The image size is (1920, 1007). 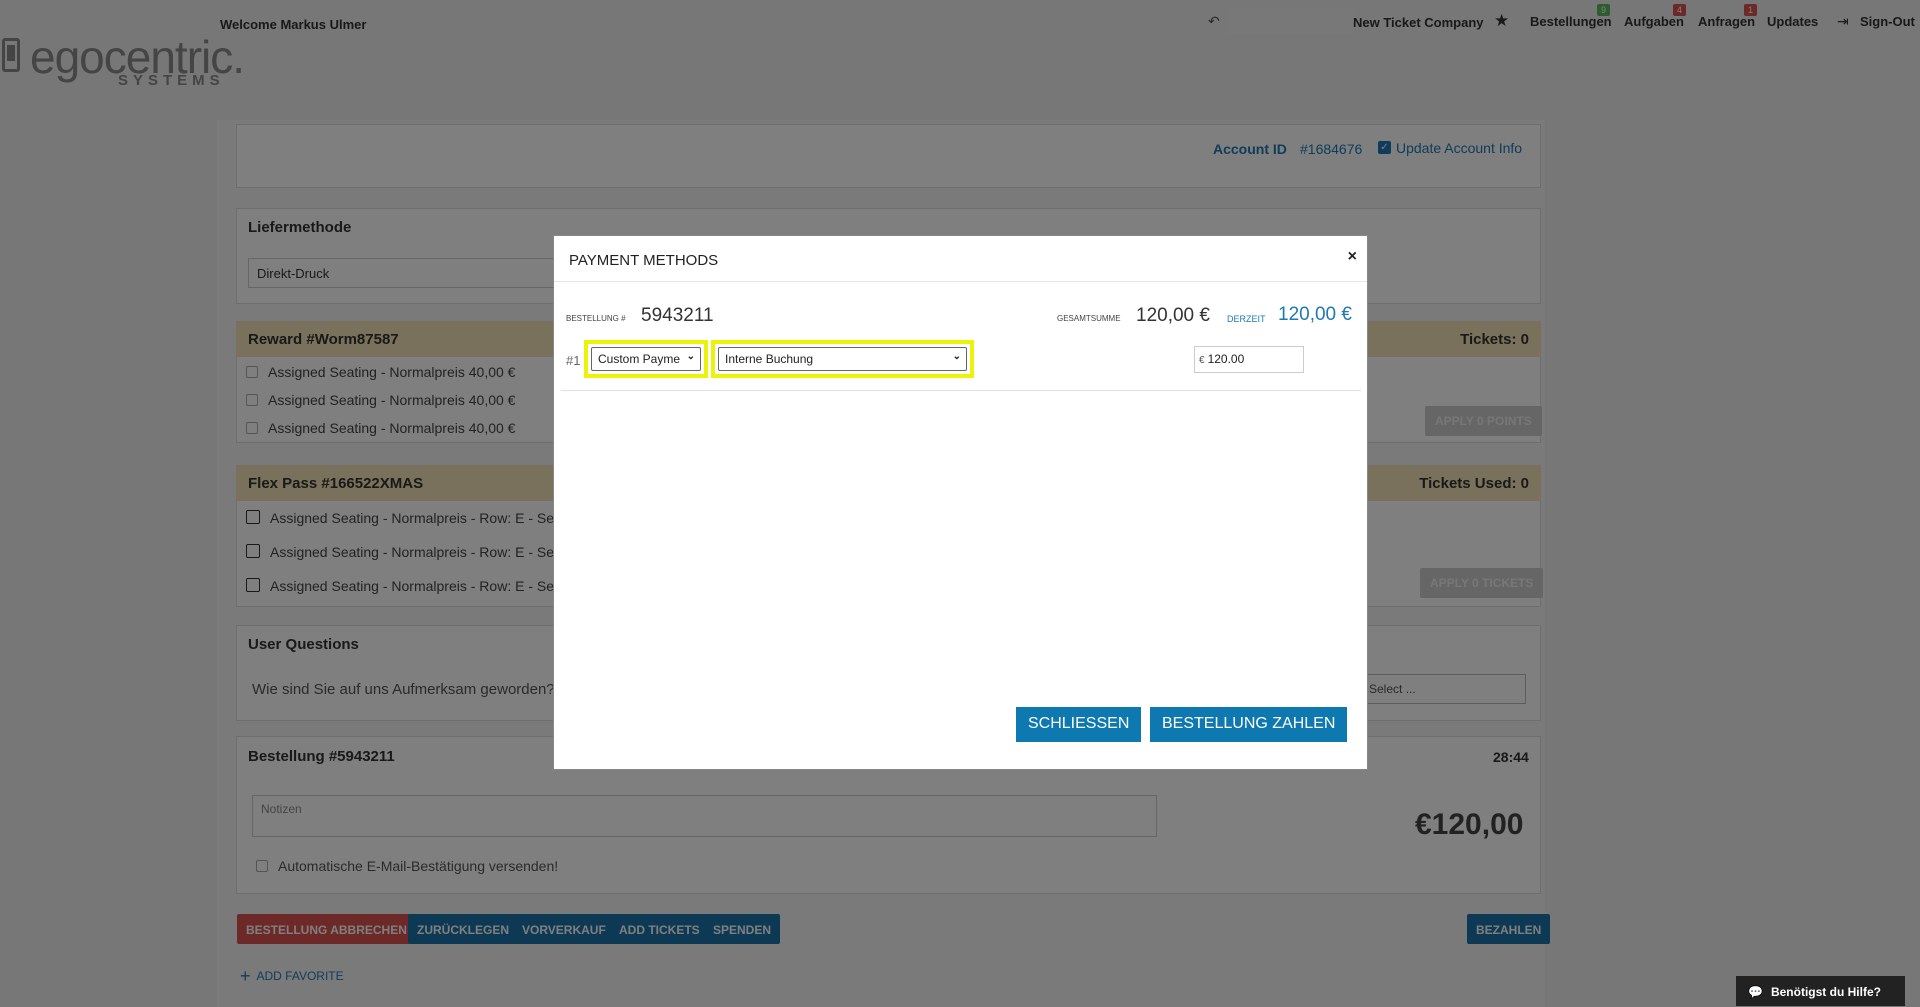 What do you see at coordinates (1246, 319) in the screenshot?
I see `current-label: DERZEIT` at bounding box center [1246, 319].